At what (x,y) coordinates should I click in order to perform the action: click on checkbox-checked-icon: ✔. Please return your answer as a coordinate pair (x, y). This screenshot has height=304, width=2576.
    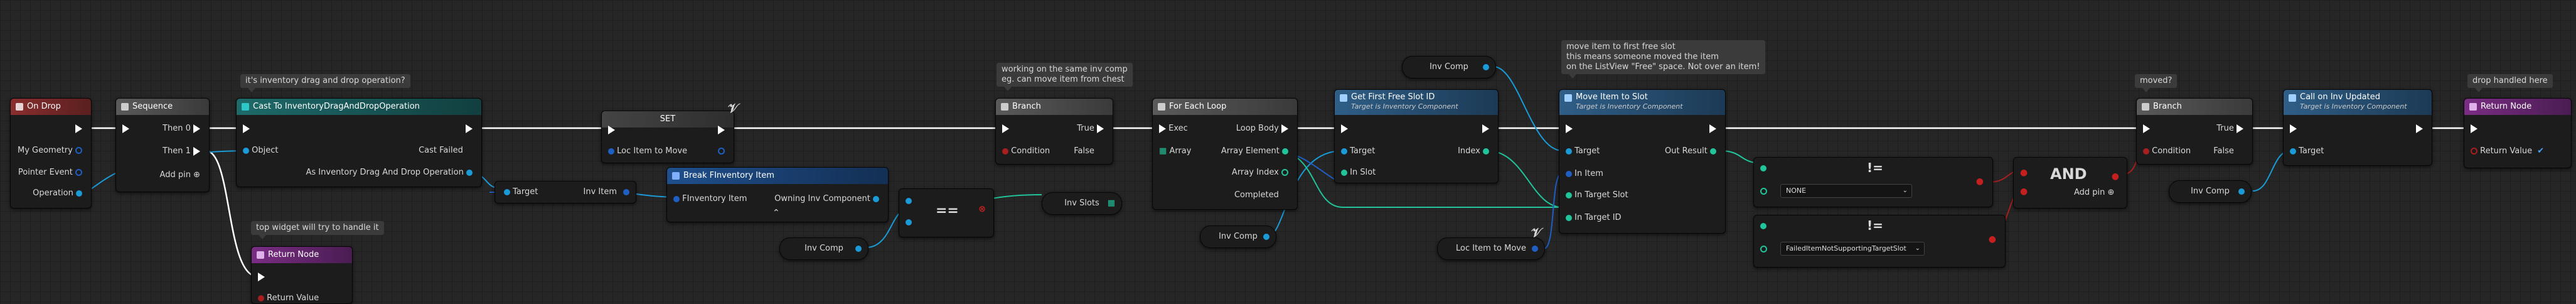
    Looking at the image, I should click on (2540, 151).